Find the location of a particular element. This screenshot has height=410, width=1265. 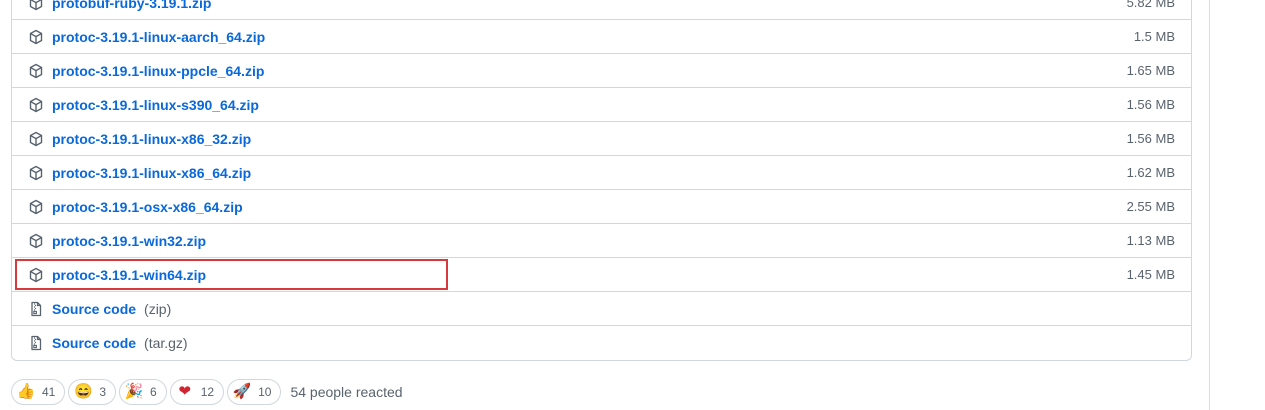

source-code-targz-row: Source code (tar.gz) is located at coordinates (601, 343).